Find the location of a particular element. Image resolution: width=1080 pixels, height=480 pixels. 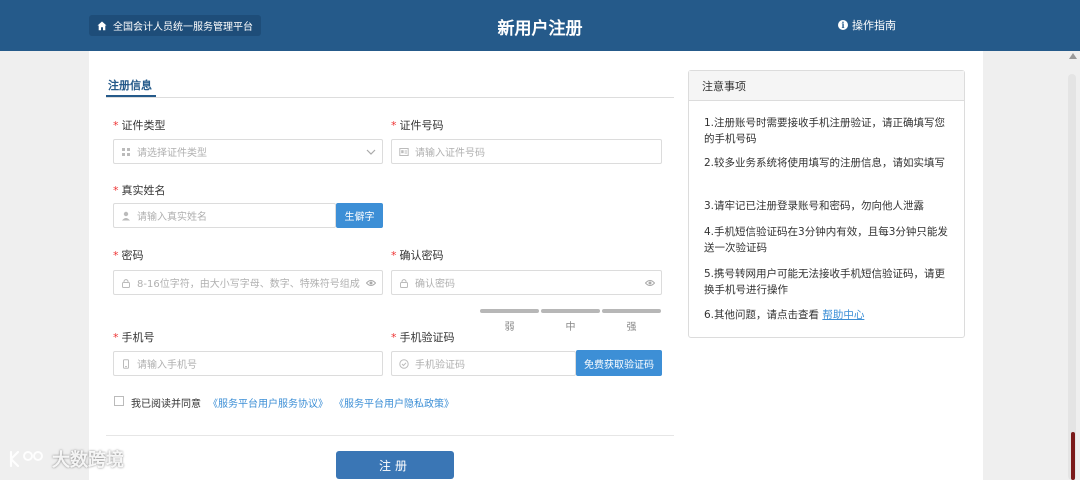

password-label: * 密码 is located at coordinates (128, 255).